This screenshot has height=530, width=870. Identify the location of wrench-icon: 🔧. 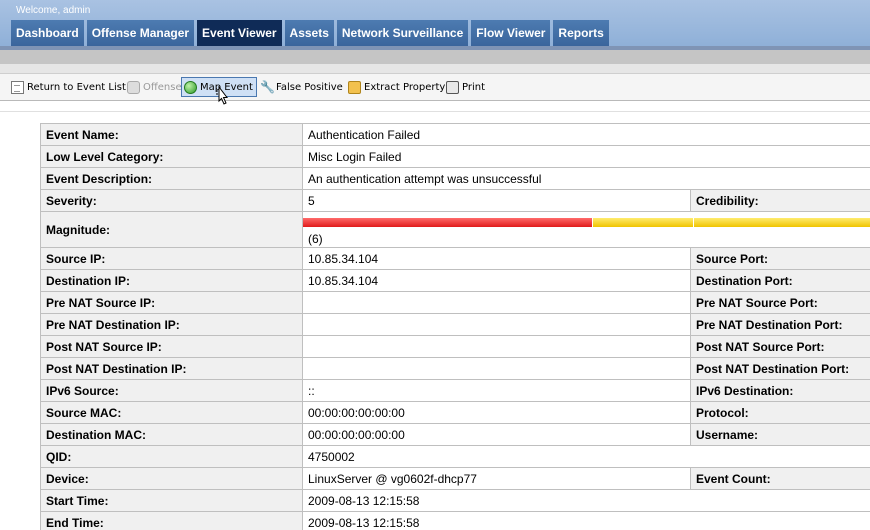
(267, 86).